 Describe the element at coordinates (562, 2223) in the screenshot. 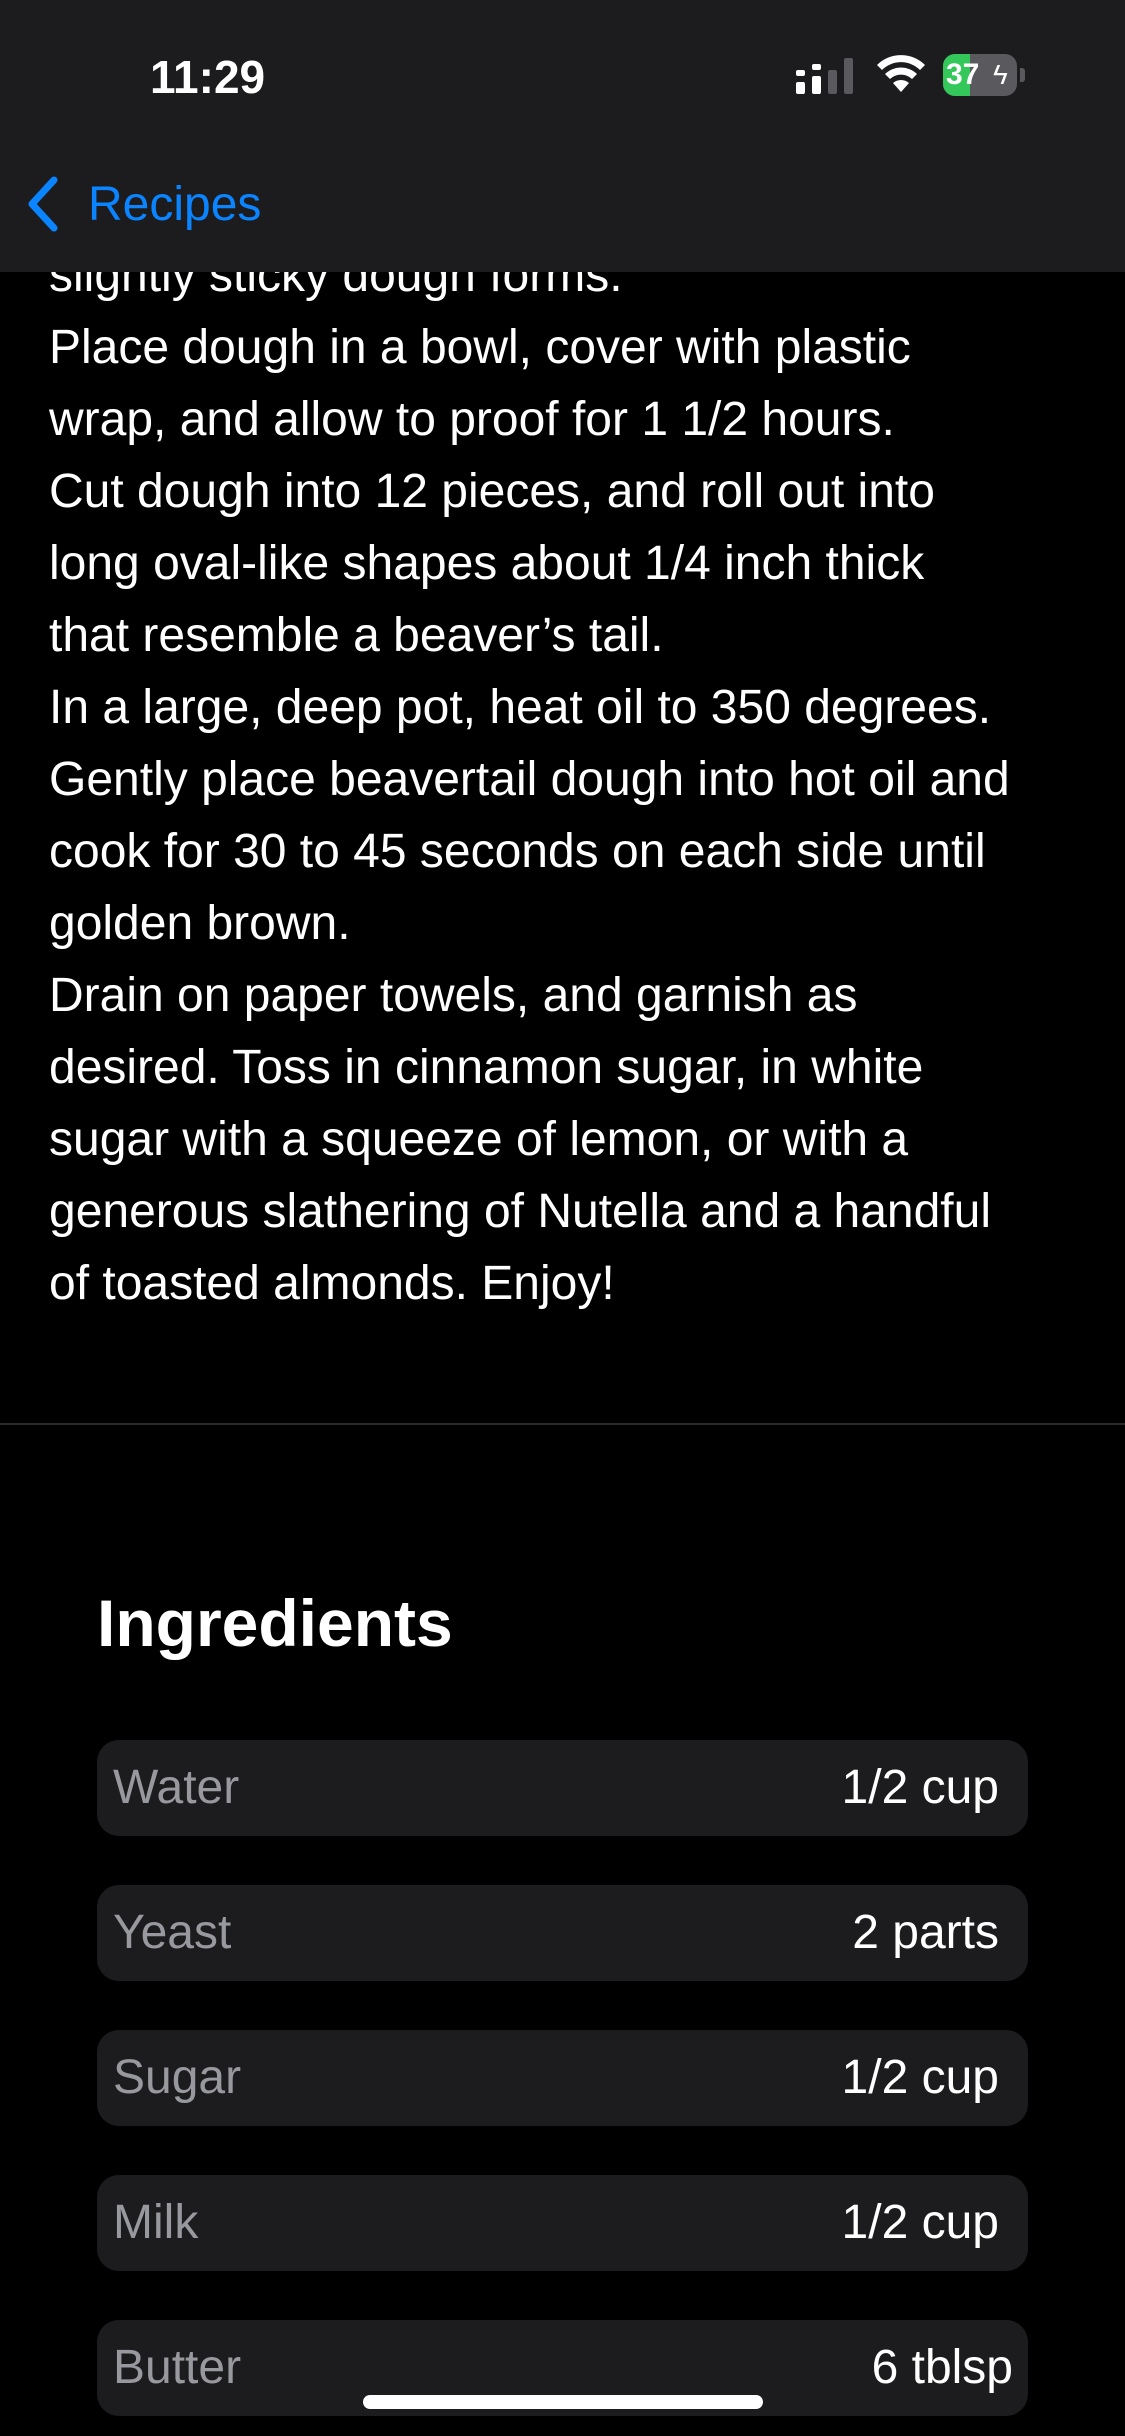

I see `ingredient-row-milk: Milk 1/2 cup` at that location.